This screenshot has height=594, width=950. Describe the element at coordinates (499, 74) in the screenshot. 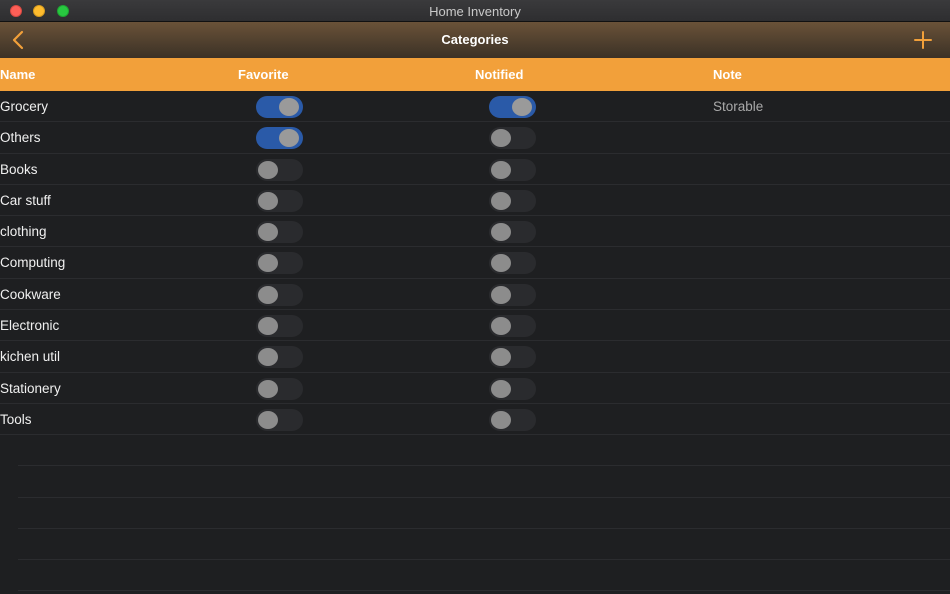

I see `column-header-notified: Notified` at that location.